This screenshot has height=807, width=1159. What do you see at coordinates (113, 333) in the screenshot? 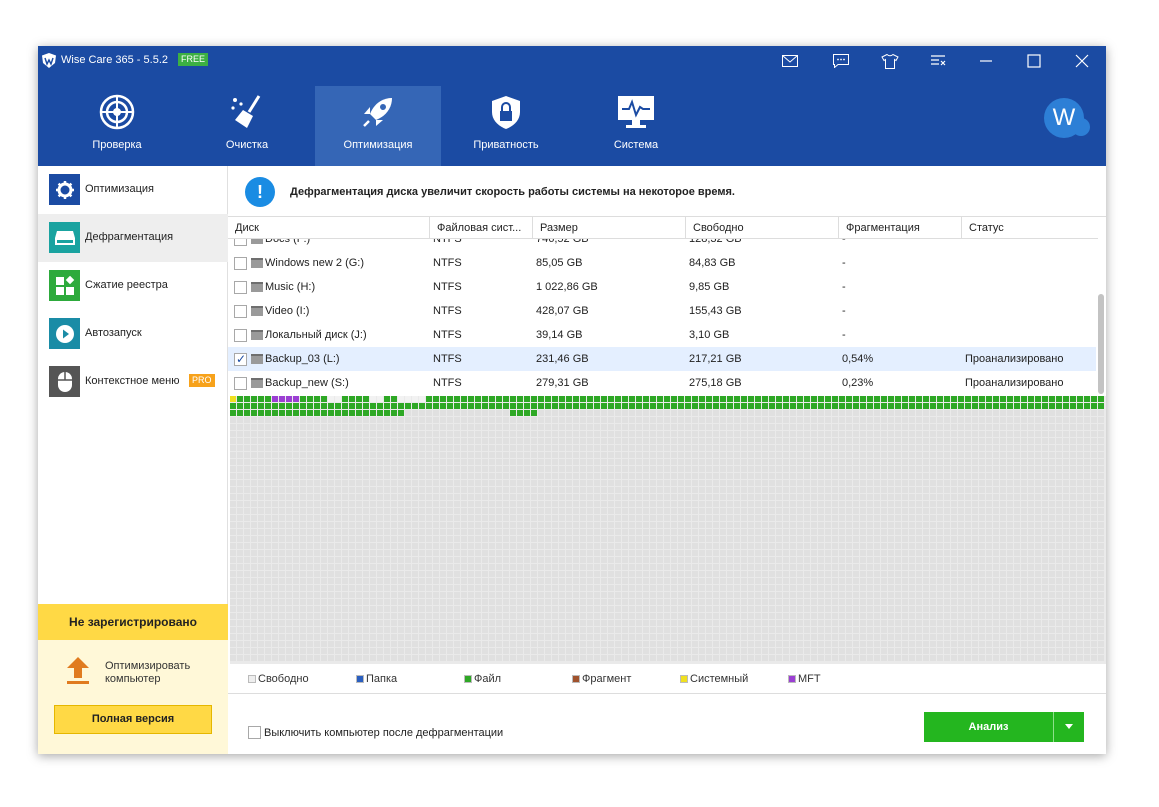
I see `sidebar-item-label: Автозапуск` at bounding box center [113, 333].